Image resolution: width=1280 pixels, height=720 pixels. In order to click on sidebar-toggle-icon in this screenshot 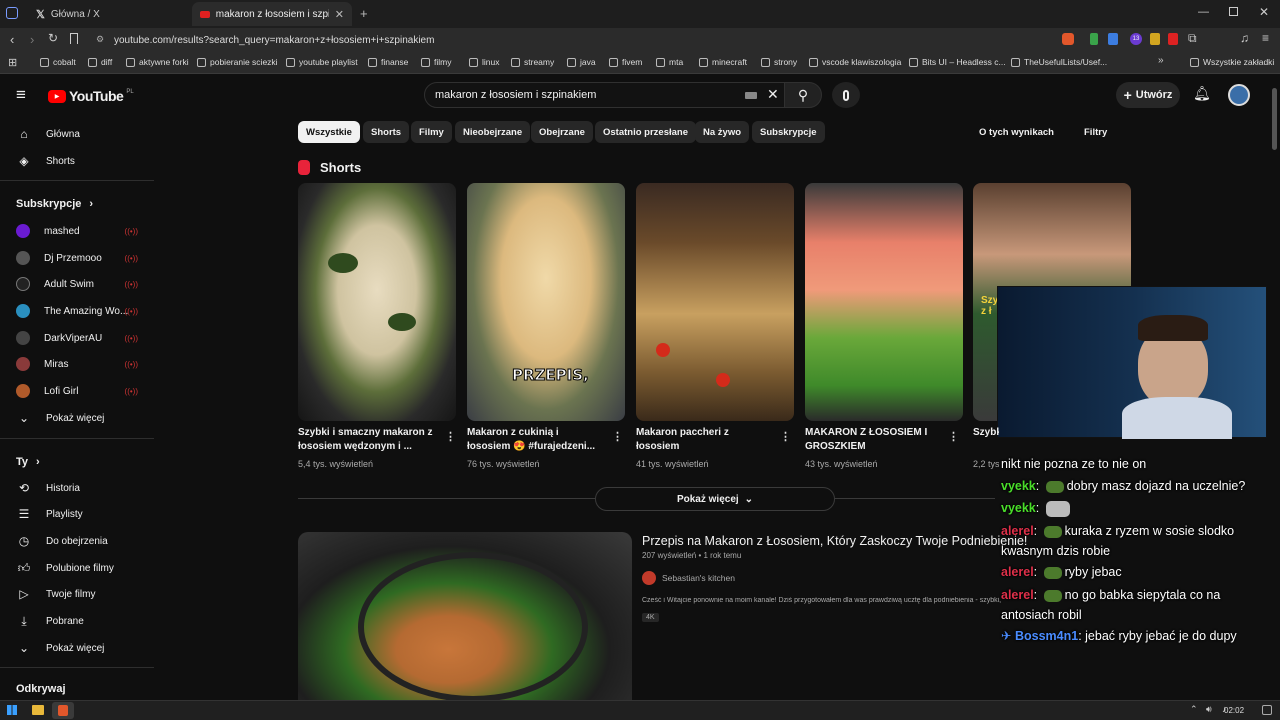, I will do `click(12, 13)`.